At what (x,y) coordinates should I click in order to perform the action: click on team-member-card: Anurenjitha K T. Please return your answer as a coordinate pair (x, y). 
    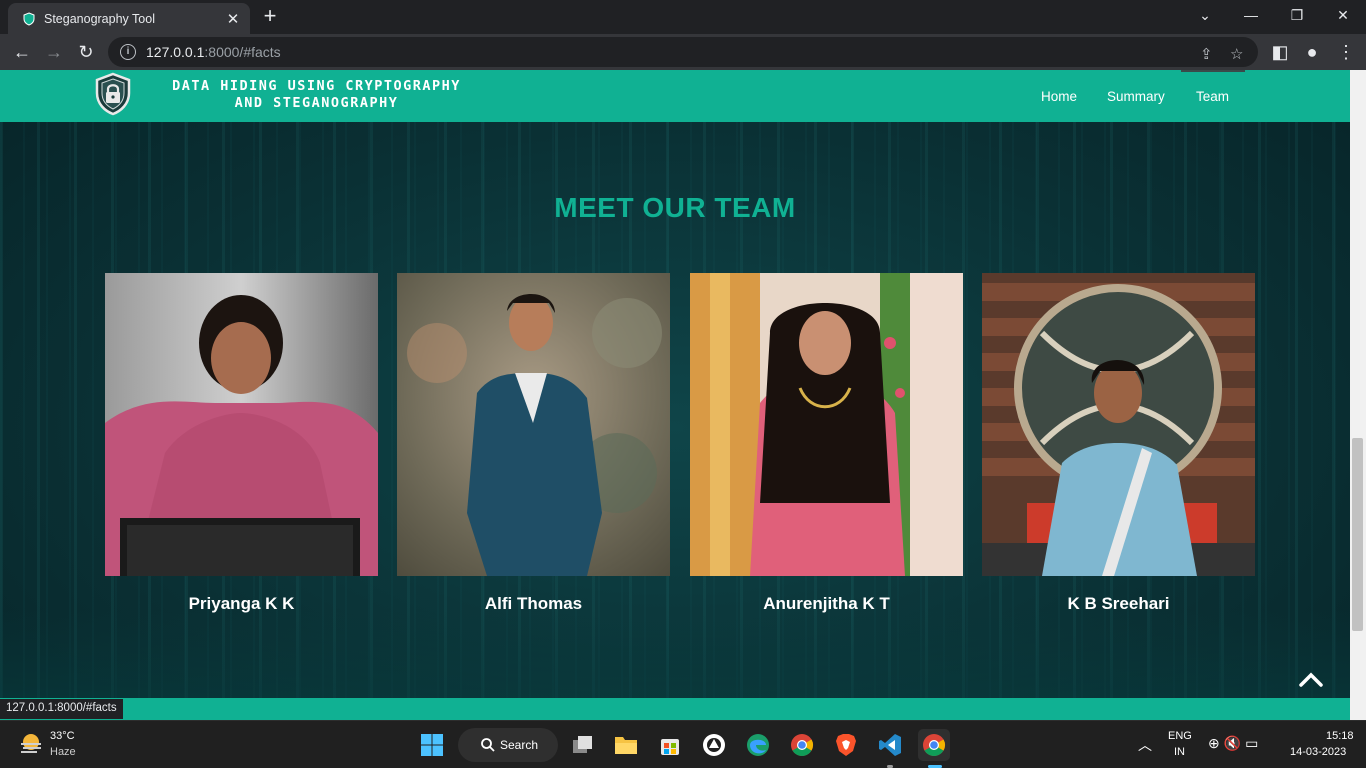
    Looking at the image, I should click on (826, 443).